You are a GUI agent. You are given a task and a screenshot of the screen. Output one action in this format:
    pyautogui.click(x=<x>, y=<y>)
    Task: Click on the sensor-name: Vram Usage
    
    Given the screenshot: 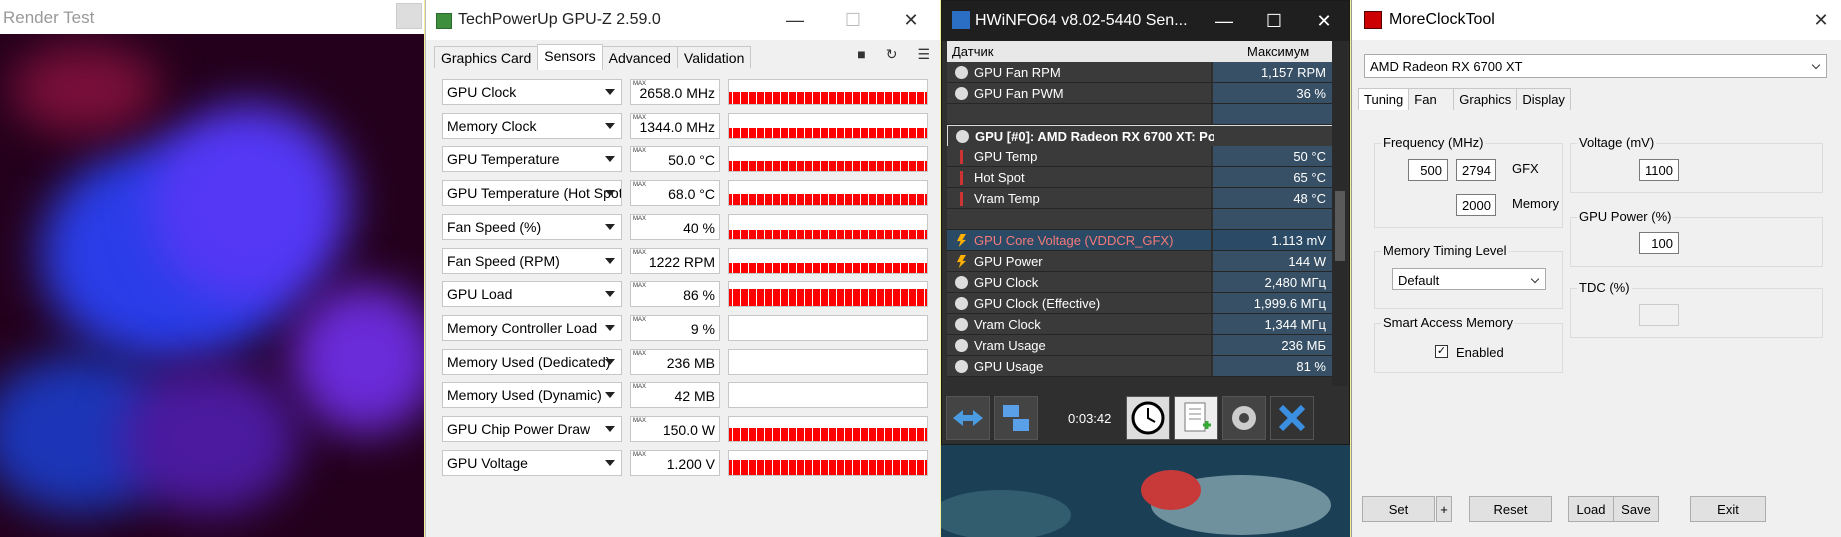 What is the action you would take?
    pyautogui.click(x=1079, y=345)
    